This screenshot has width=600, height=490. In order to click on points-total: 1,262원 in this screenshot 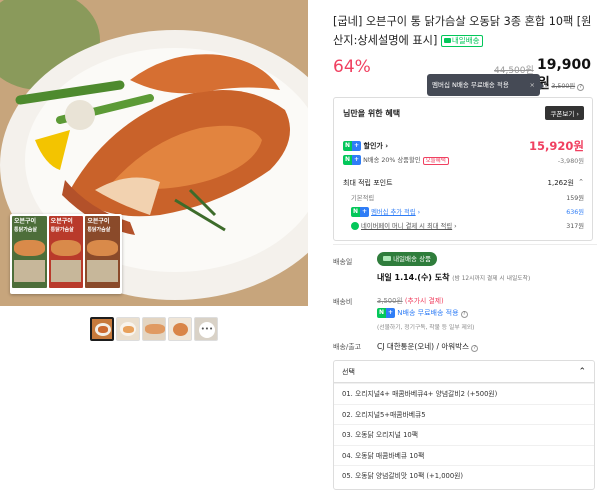, I will do `click(560, 183)`.